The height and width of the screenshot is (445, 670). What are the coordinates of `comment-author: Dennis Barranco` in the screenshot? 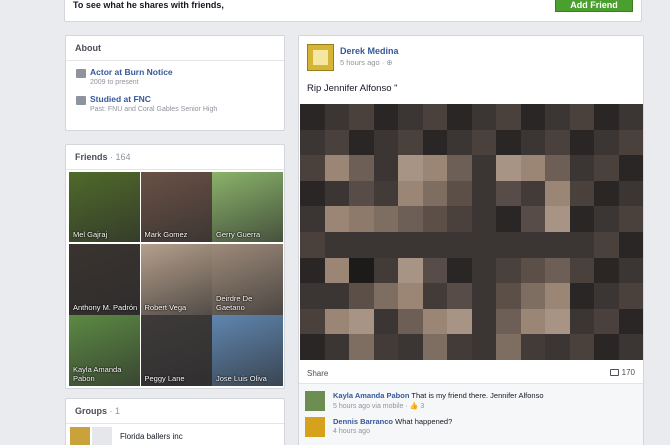 It's located at (363, 421).